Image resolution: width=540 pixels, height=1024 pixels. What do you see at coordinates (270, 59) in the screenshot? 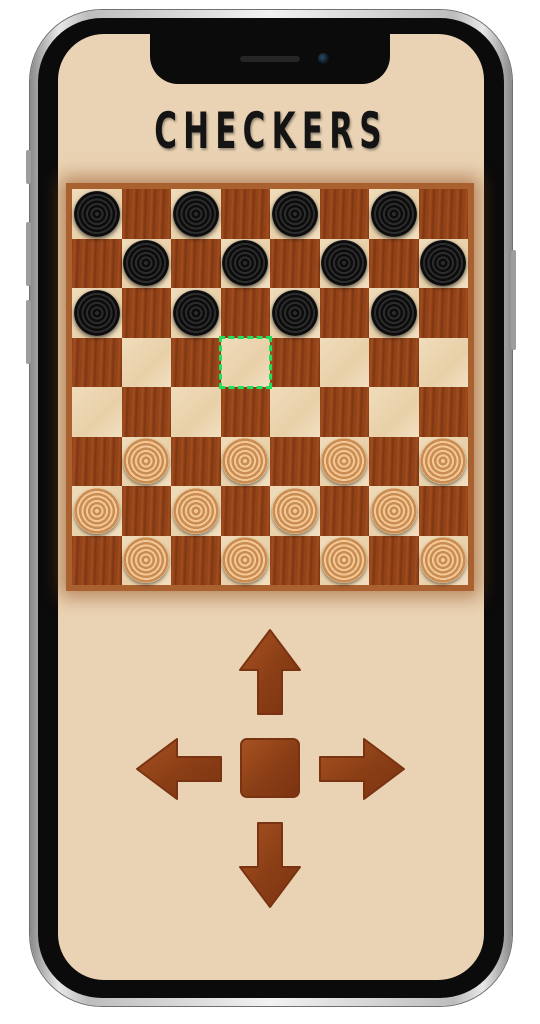
I see `earpiece-speaker` at bounding box center [270, 59].